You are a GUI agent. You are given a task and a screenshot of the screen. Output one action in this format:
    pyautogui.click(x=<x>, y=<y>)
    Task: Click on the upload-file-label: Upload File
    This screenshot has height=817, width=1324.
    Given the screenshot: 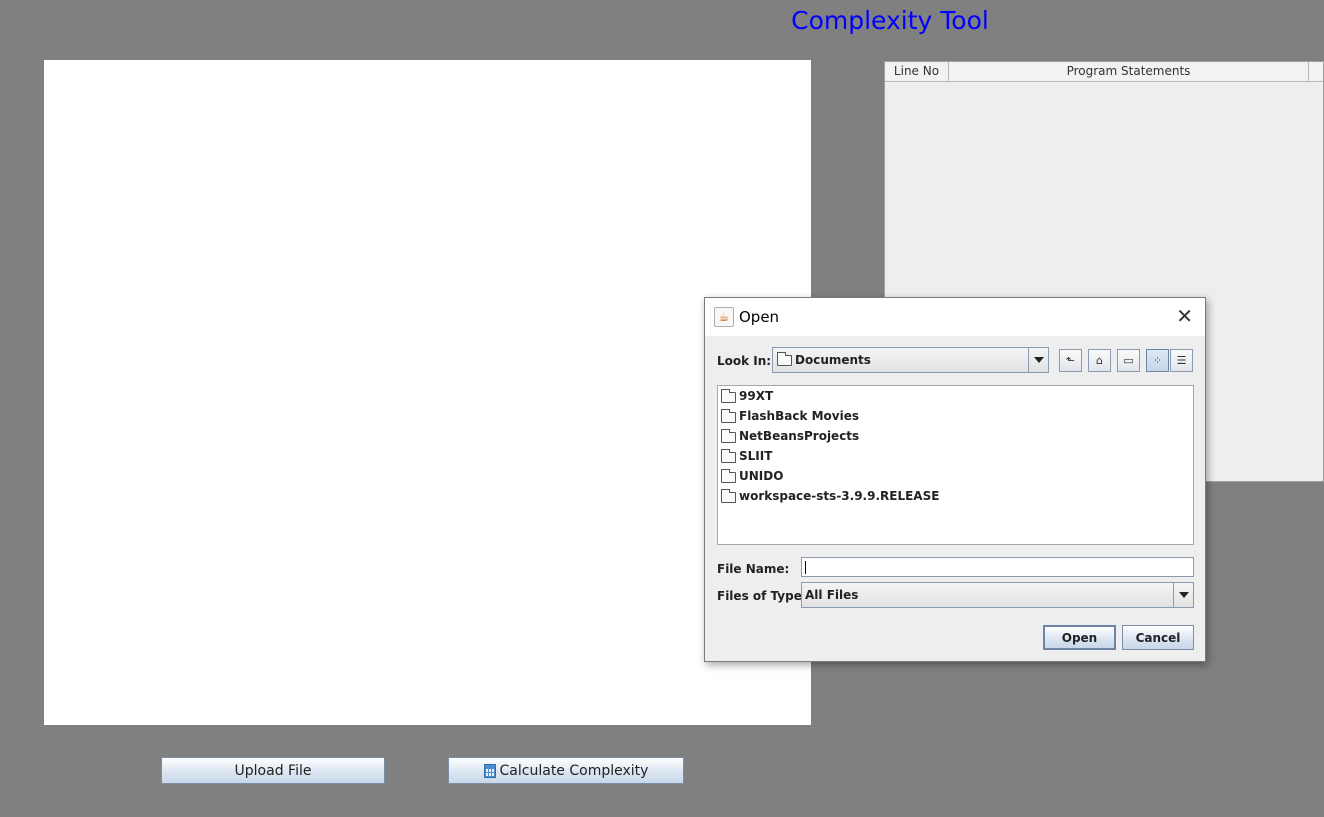 What is the action you would take?
    pyautogui.click(x=273, y=770)
    